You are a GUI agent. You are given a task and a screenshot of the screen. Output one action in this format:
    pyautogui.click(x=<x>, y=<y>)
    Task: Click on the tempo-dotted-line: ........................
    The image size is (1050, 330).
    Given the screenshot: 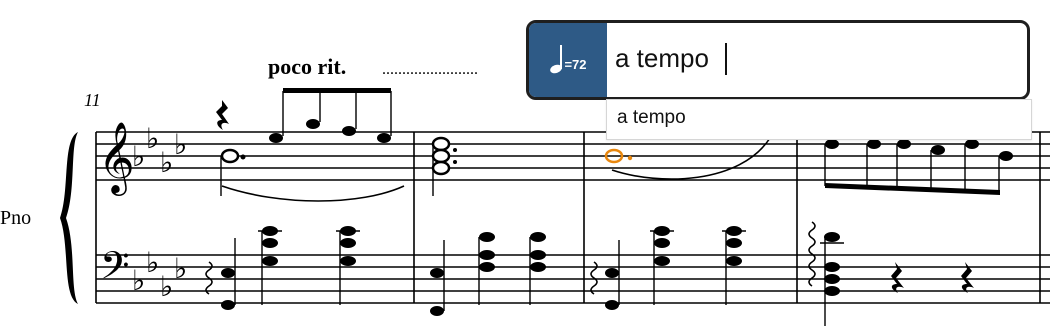 What is the action you would take?
    pyautogui.click(x=430, y=69)
    